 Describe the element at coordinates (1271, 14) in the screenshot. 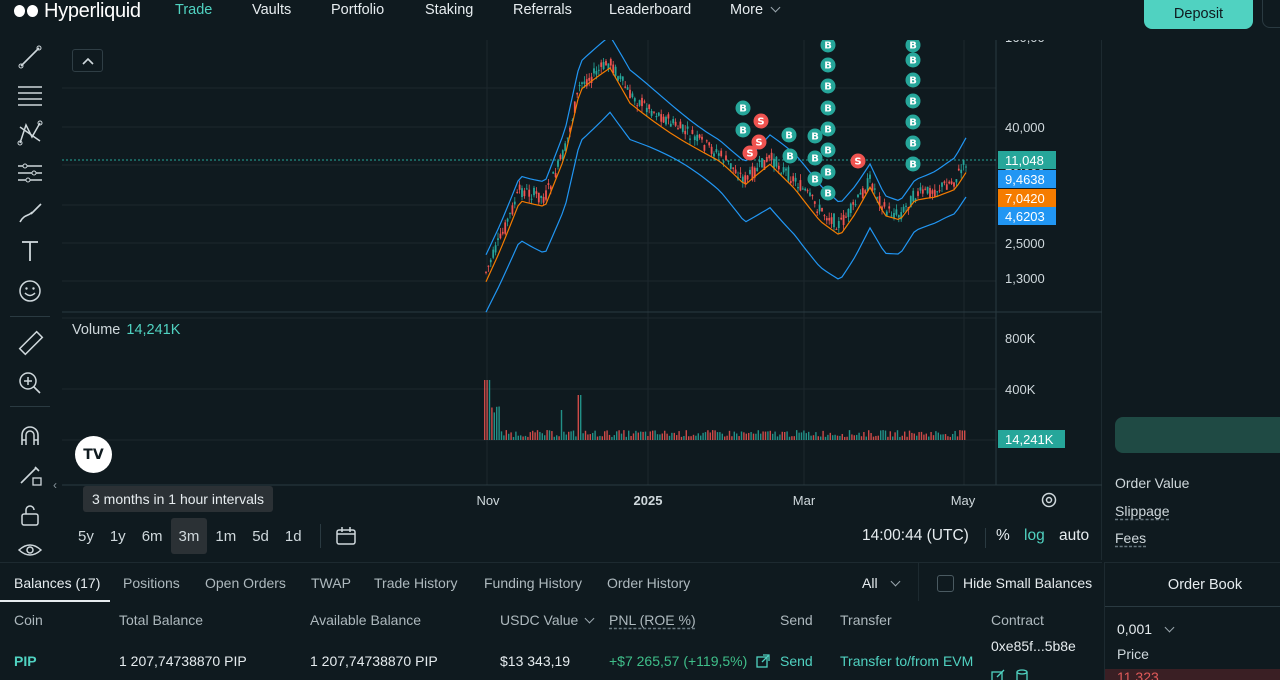

I see `account-button` at that location.